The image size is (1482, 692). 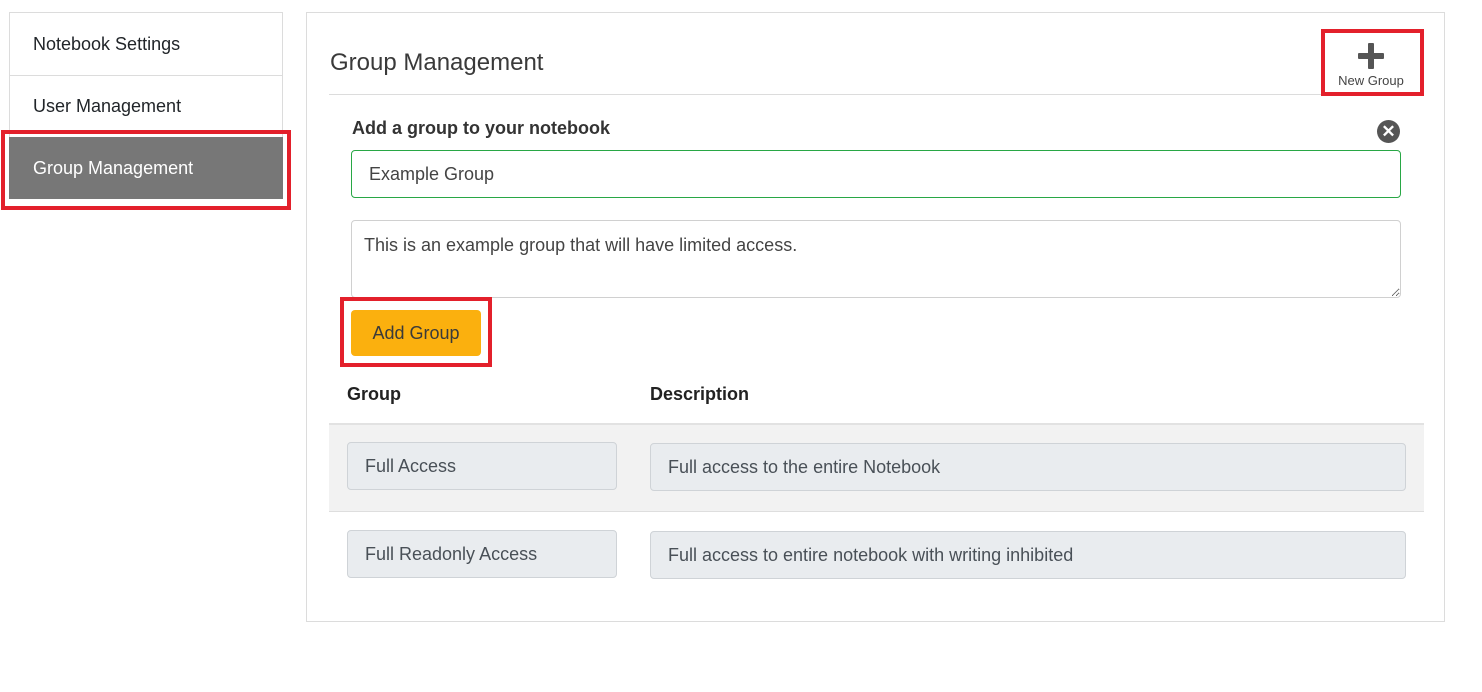 I want to click on group-name-field: Full Access, so click(x=482, y=466).